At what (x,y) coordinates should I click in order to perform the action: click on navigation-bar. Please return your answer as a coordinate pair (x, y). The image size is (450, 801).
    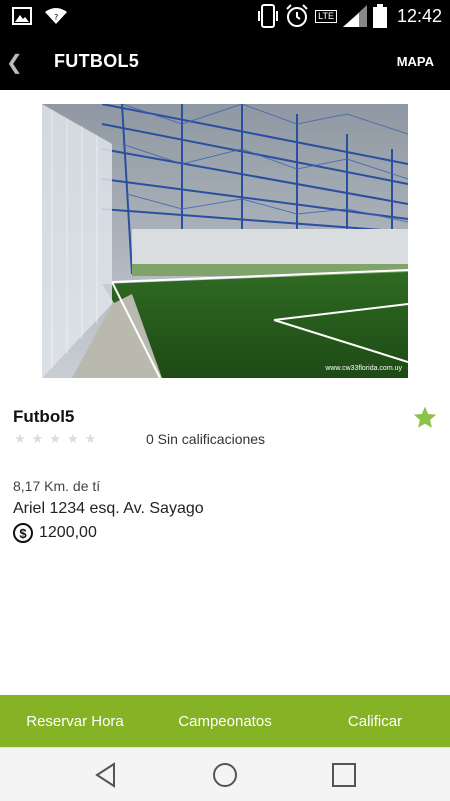
    Looking at the image, I should click on (225, 774).